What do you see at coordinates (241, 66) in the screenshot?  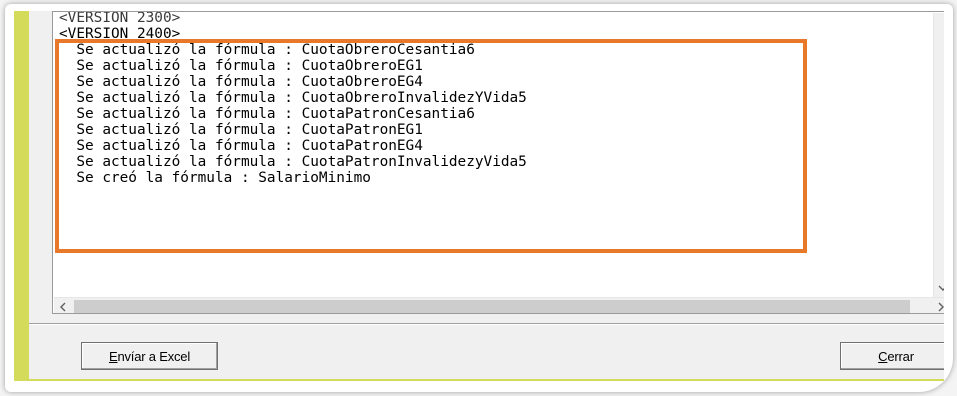 I see `log-line: Se actualizó la fórmula : CuotaObreroEG1` at bounding box center [241, 66].